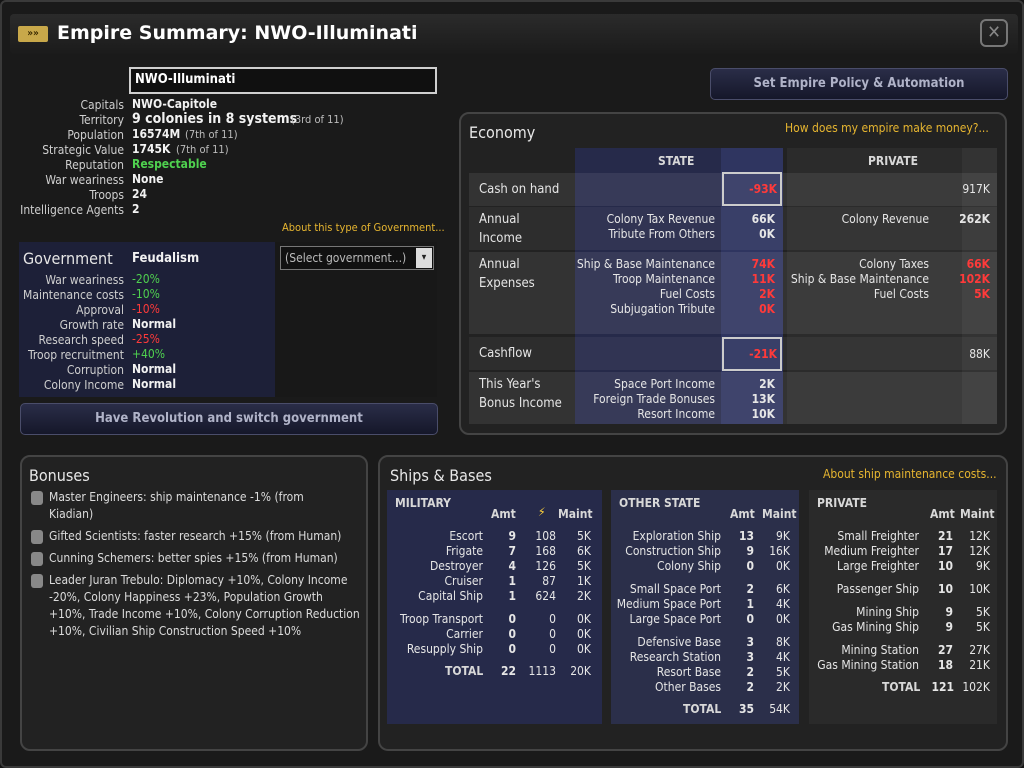  Describe the element at coordinates (676, 161) in the screenshot. I see `state-header: STATE` at that location.